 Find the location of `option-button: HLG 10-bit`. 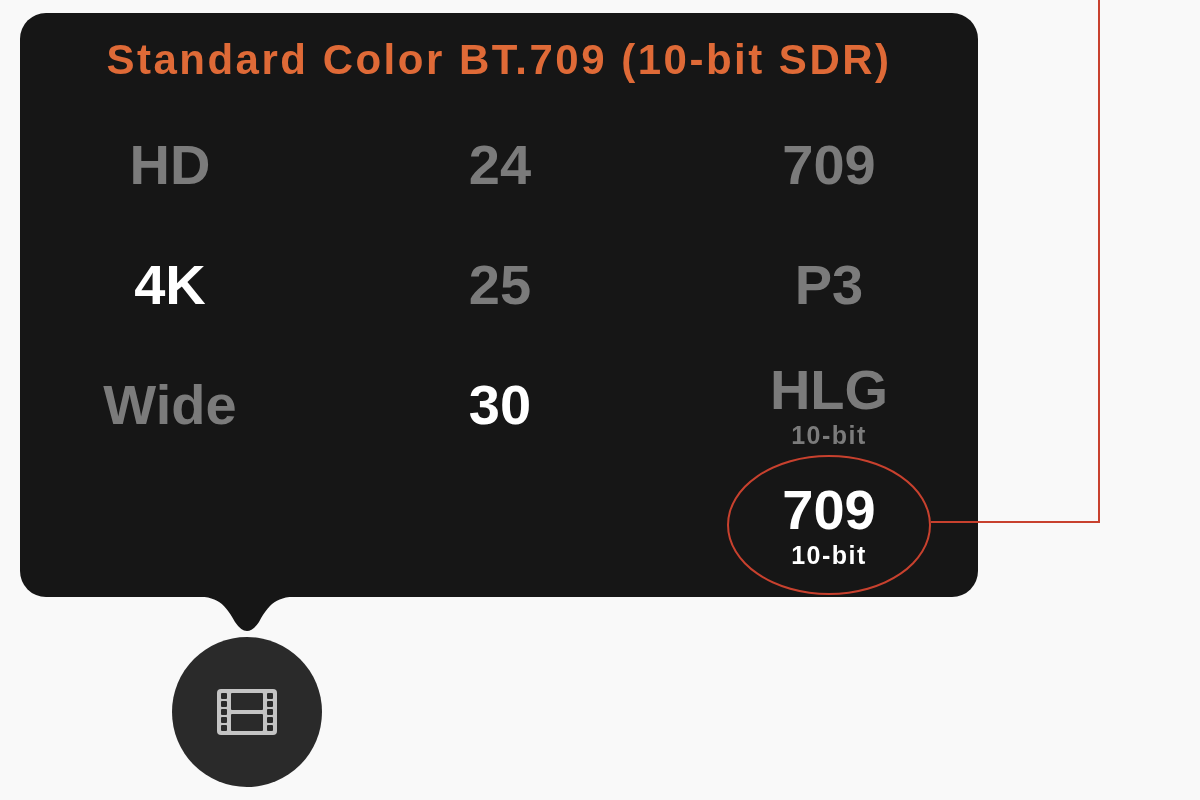

option-button: HLG 10-bit is located at coordinates (829, 405).